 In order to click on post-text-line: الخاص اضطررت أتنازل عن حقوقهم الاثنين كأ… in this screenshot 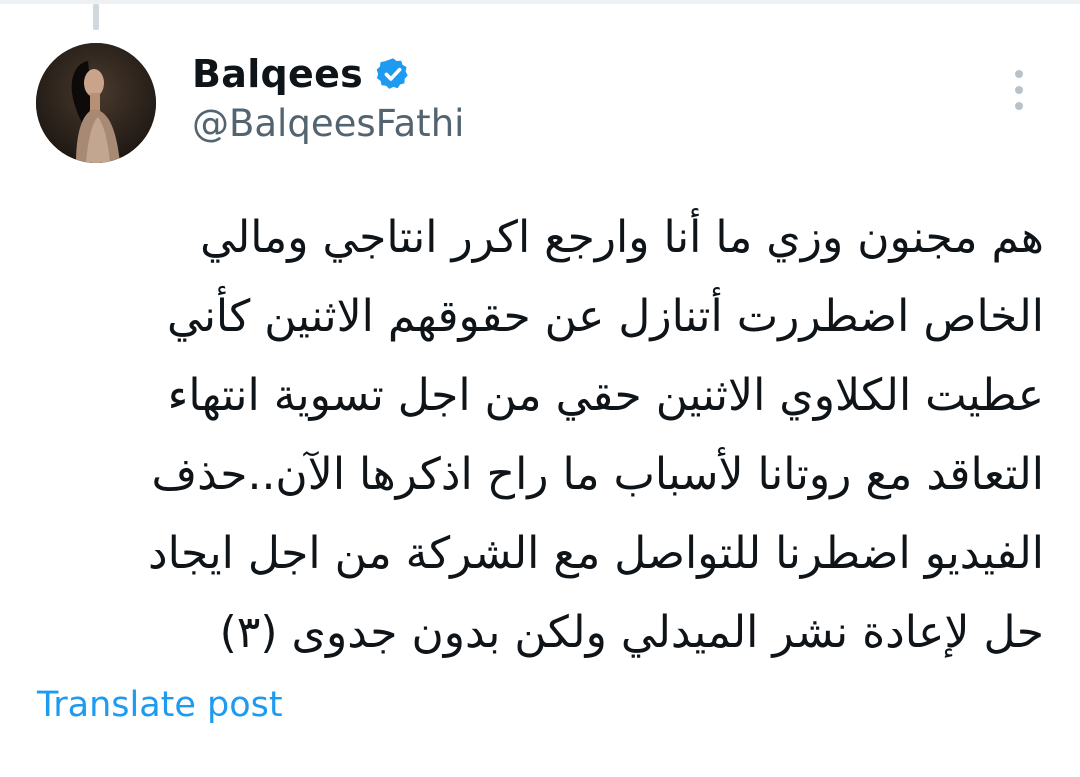, I will do `click(605, 316)`.